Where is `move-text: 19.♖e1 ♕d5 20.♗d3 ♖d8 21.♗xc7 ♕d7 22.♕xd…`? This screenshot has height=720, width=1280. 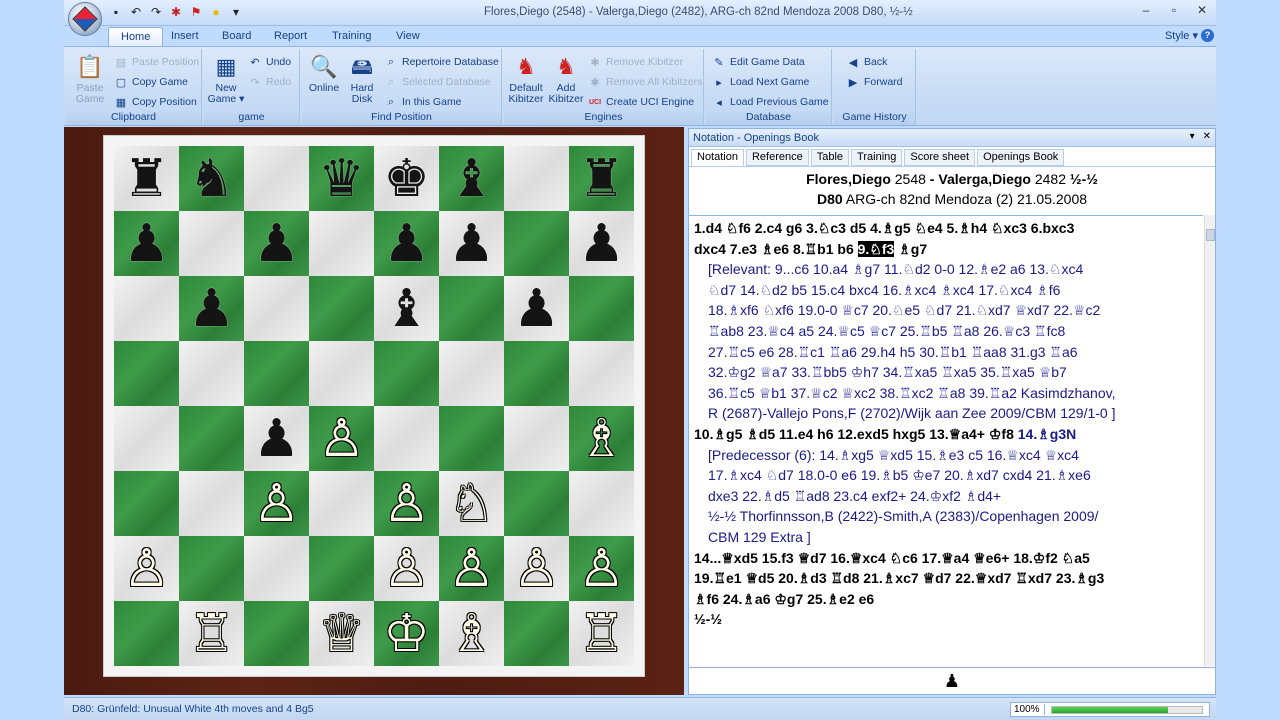 move-text: 19.♖e1 ♕d5 20.♗d3 ♖d8 21.♗xc7 ♕d7 22.♕xd… is located at coordinates (899, 578).